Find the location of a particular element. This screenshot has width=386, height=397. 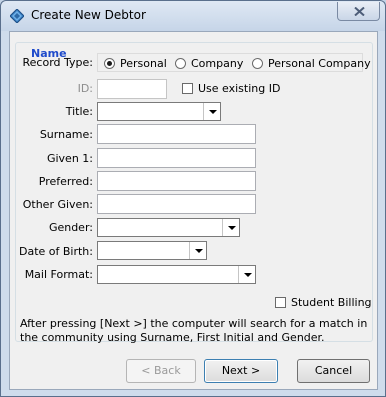

diamond-app-icon is located at coordinates (17, 16).